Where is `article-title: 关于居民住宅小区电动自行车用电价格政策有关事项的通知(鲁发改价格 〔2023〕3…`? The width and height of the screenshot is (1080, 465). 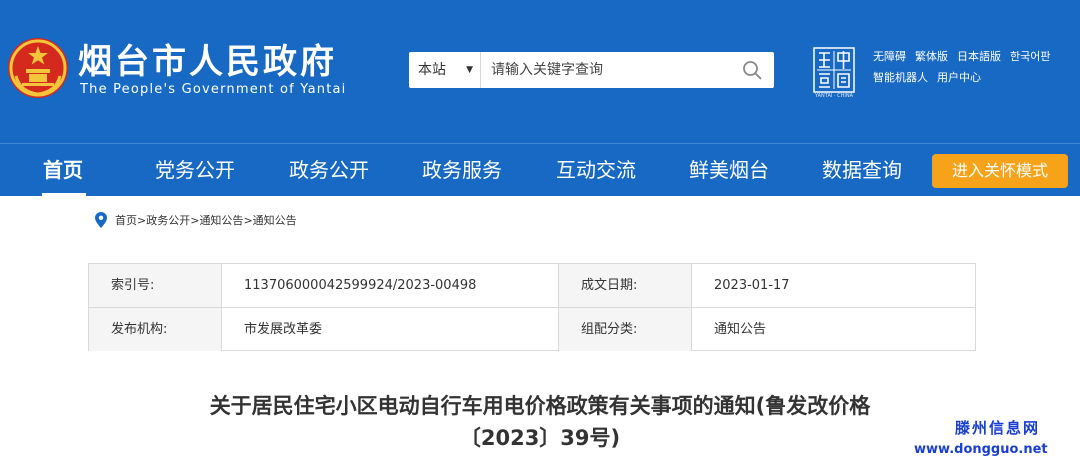 article-title: 关于居民住宅小区电动自行车用电价格政策有关事项的通知(鲁发改价格 〔2023〕3… is located at coordinates (540, 422).